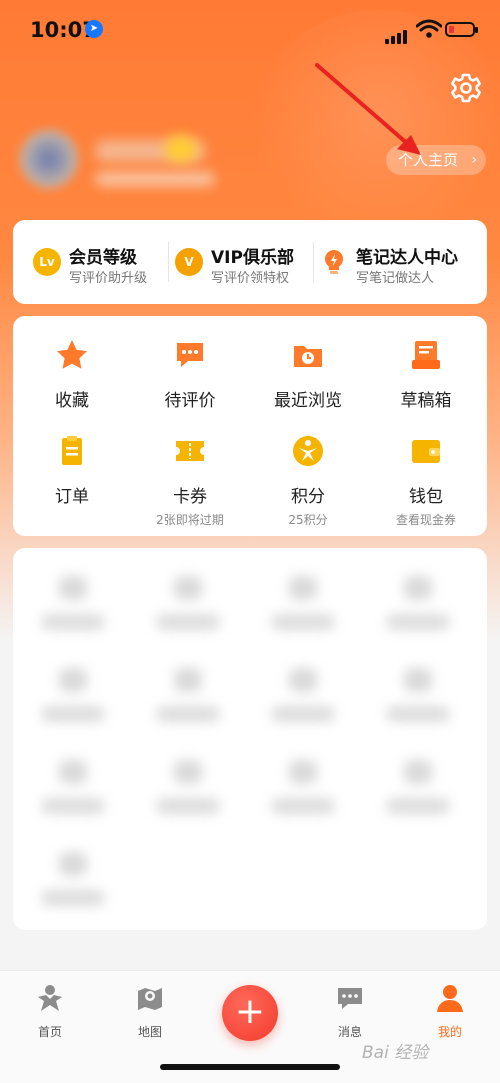  I want to click on add-post-button: +, so click(250, 1013).